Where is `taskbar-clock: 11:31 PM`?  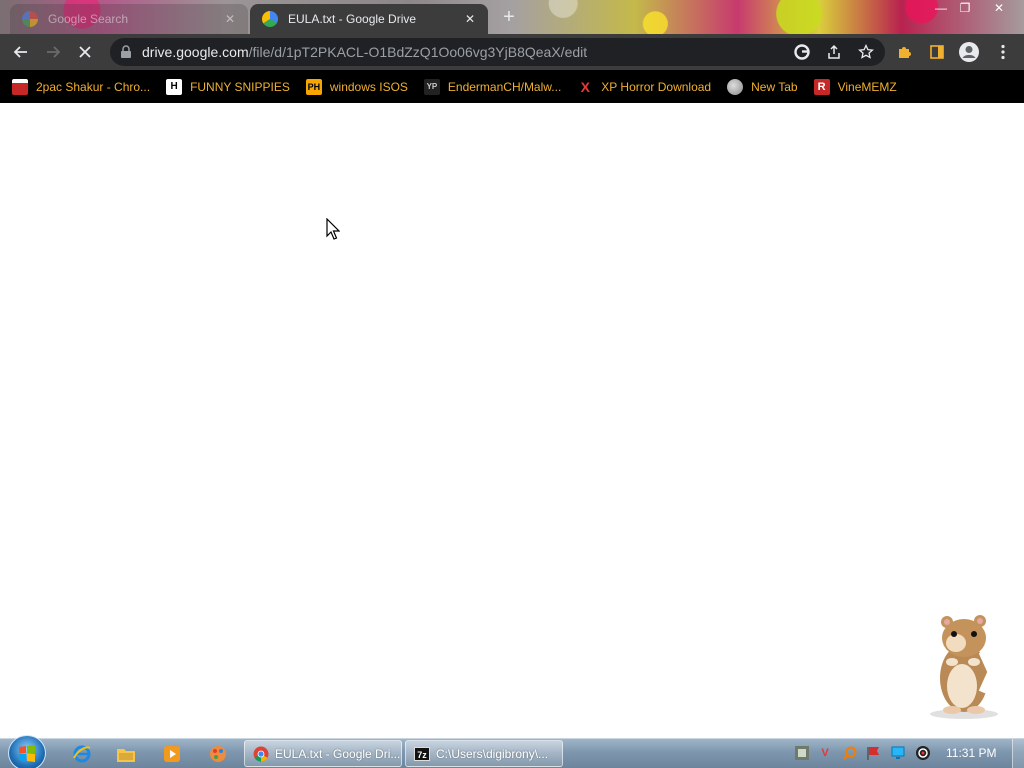 taskbar-clock: 11:31 PM is located at coordinates (971, 753).